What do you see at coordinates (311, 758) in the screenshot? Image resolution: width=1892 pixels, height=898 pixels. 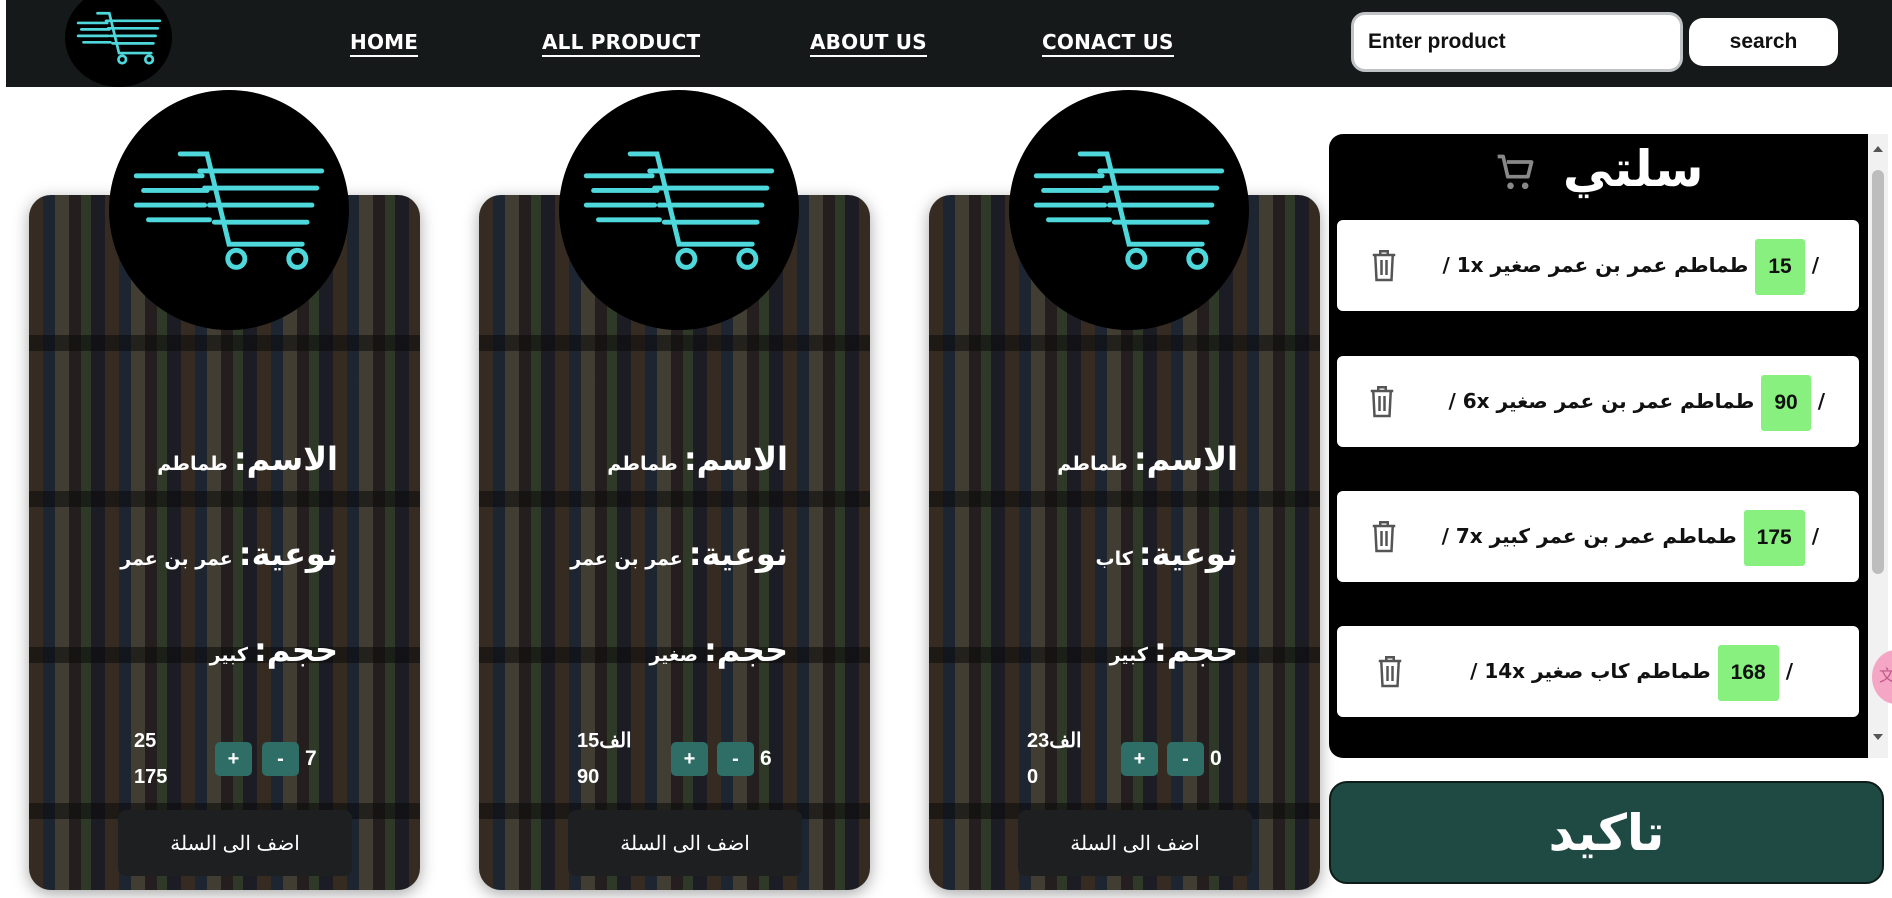 I see `quantity-value: 7` at bounding box center [311, 758].